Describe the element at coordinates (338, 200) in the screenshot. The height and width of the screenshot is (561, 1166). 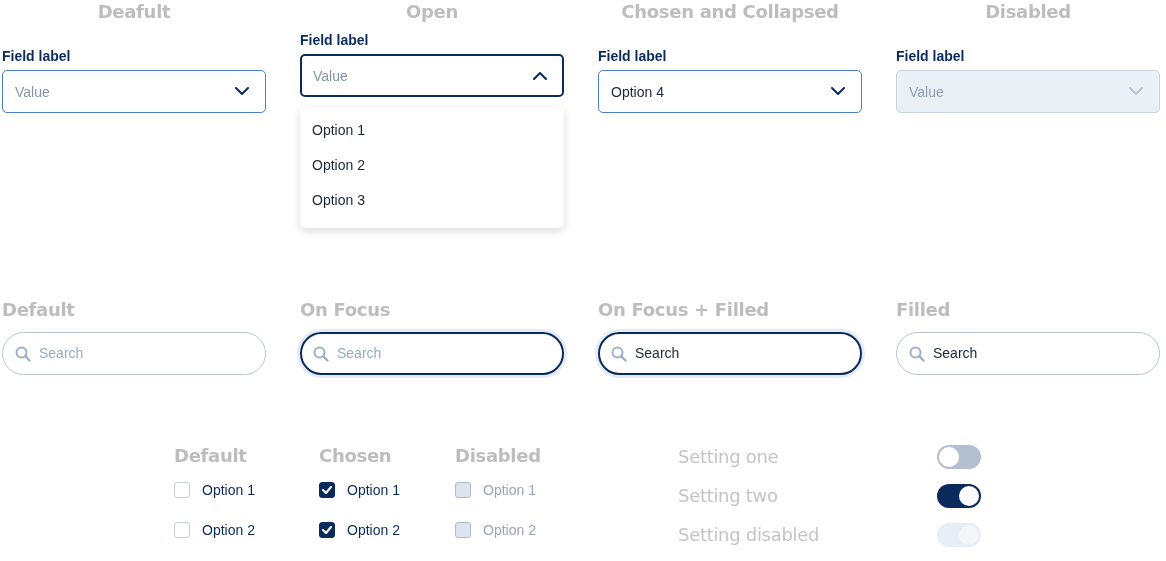
I see `menu-option: Option 3` at that location.